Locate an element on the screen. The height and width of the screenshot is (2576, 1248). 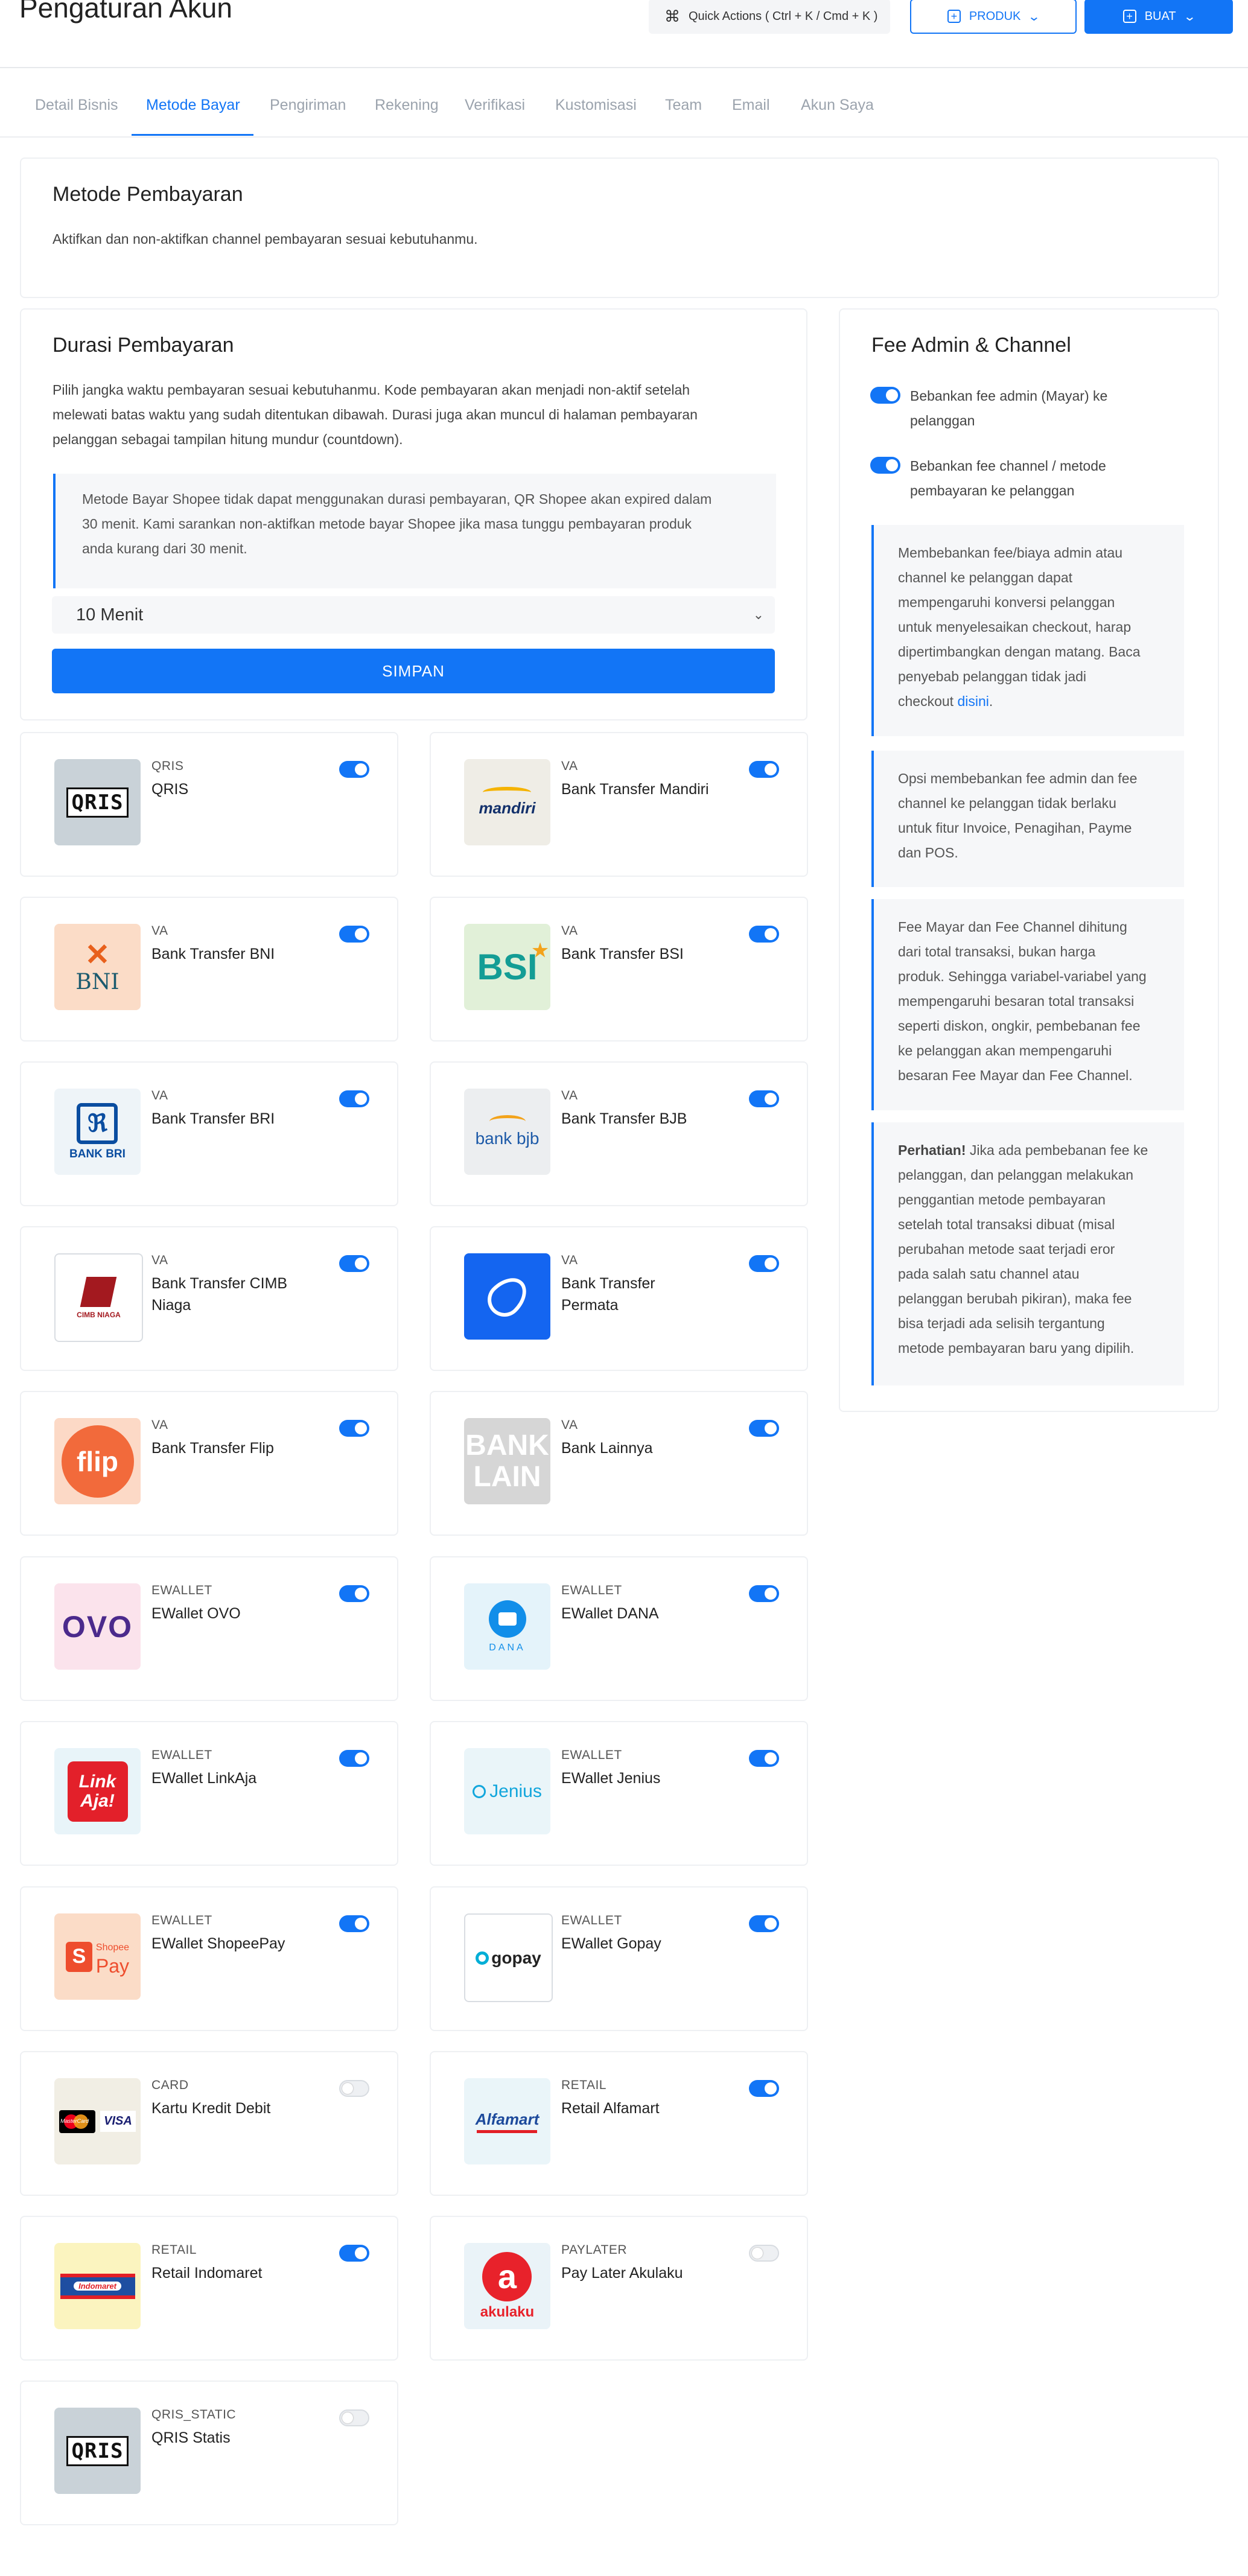
plus-square-icon: + is located at coordinates (954, 16).